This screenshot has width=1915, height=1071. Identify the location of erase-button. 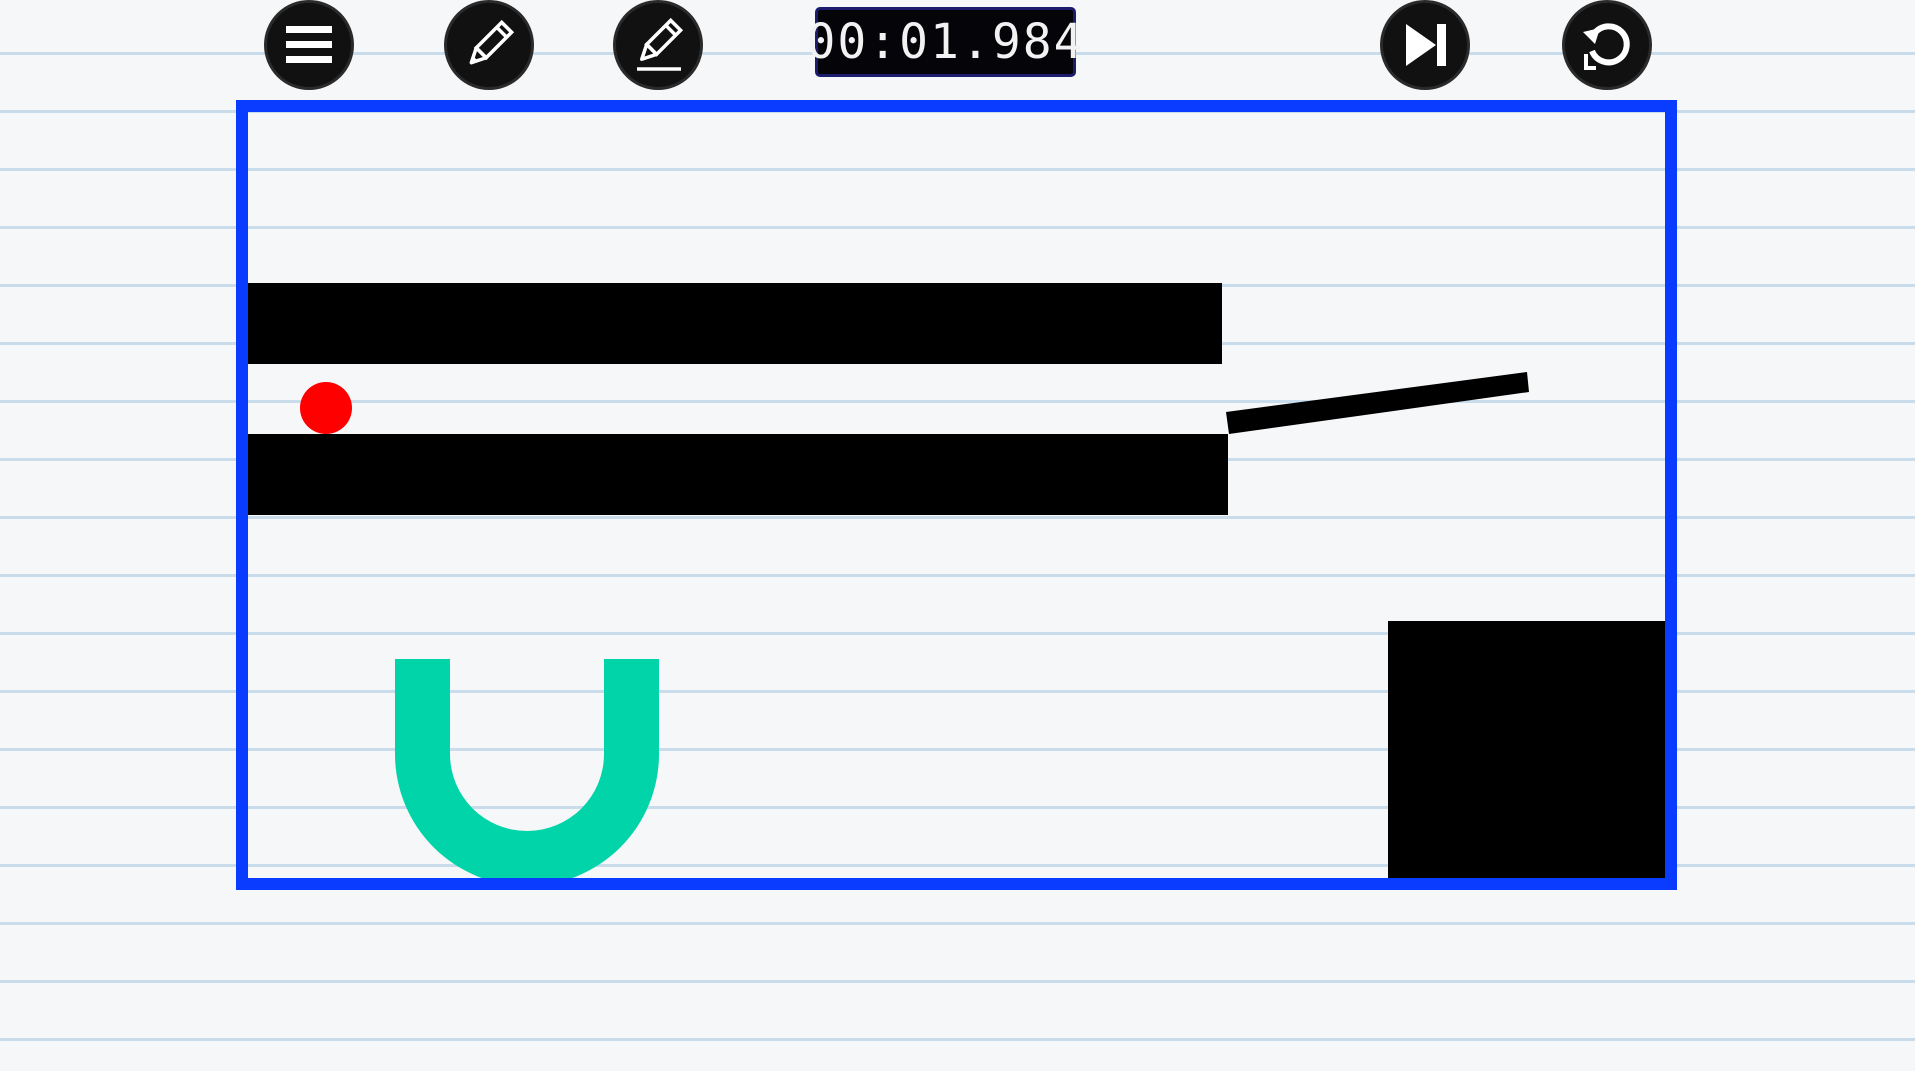
(658, 45).